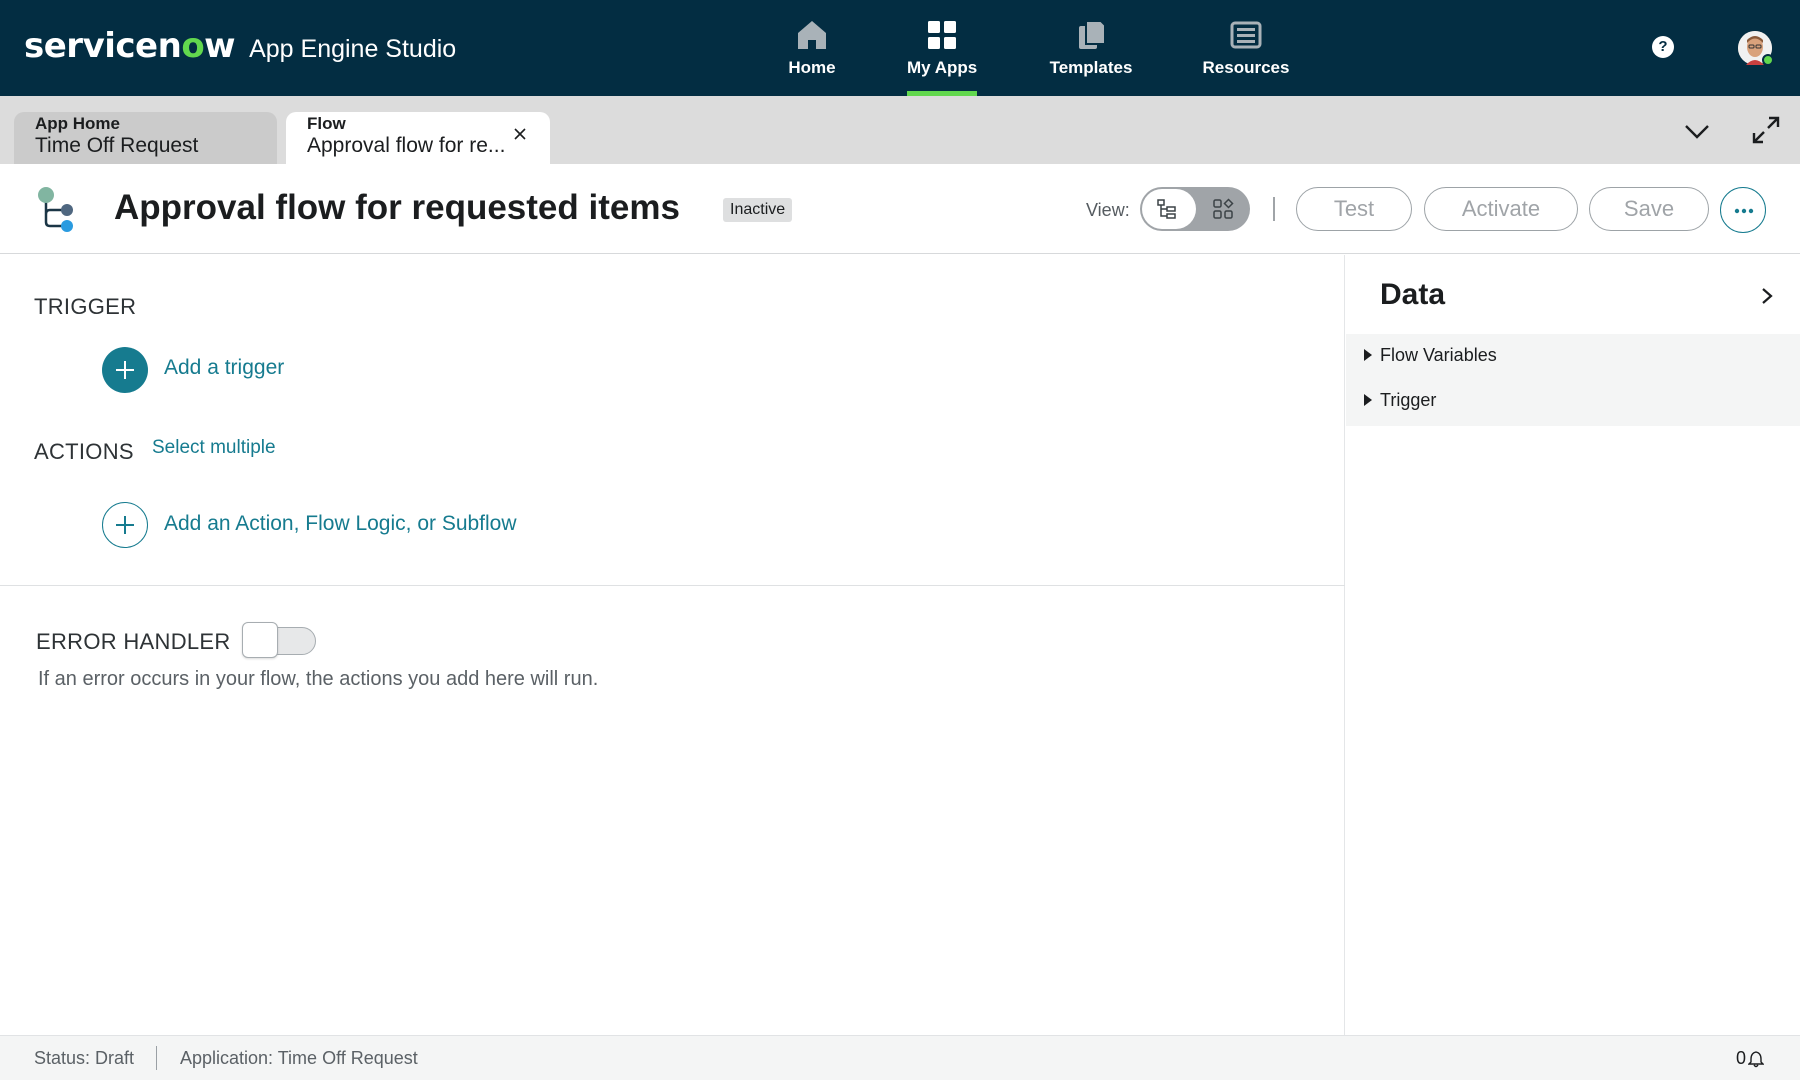 This screenshot has height=1080, width=1800. I want to click on view-toggle, so click(1195, 209).